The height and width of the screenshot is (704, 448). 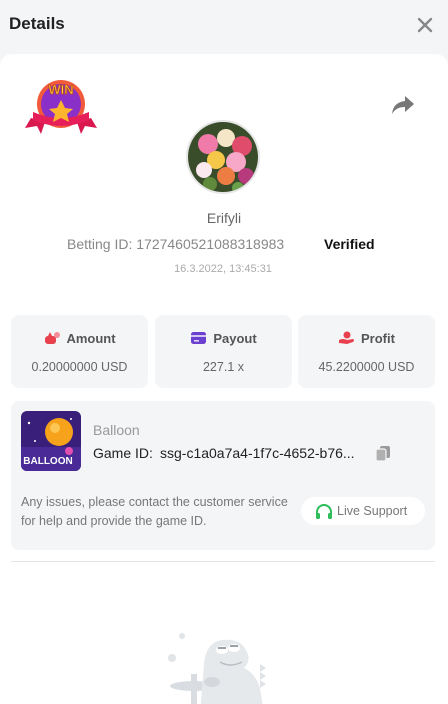 I want to click on profit-header: Profit, so click(x=366, y=339).